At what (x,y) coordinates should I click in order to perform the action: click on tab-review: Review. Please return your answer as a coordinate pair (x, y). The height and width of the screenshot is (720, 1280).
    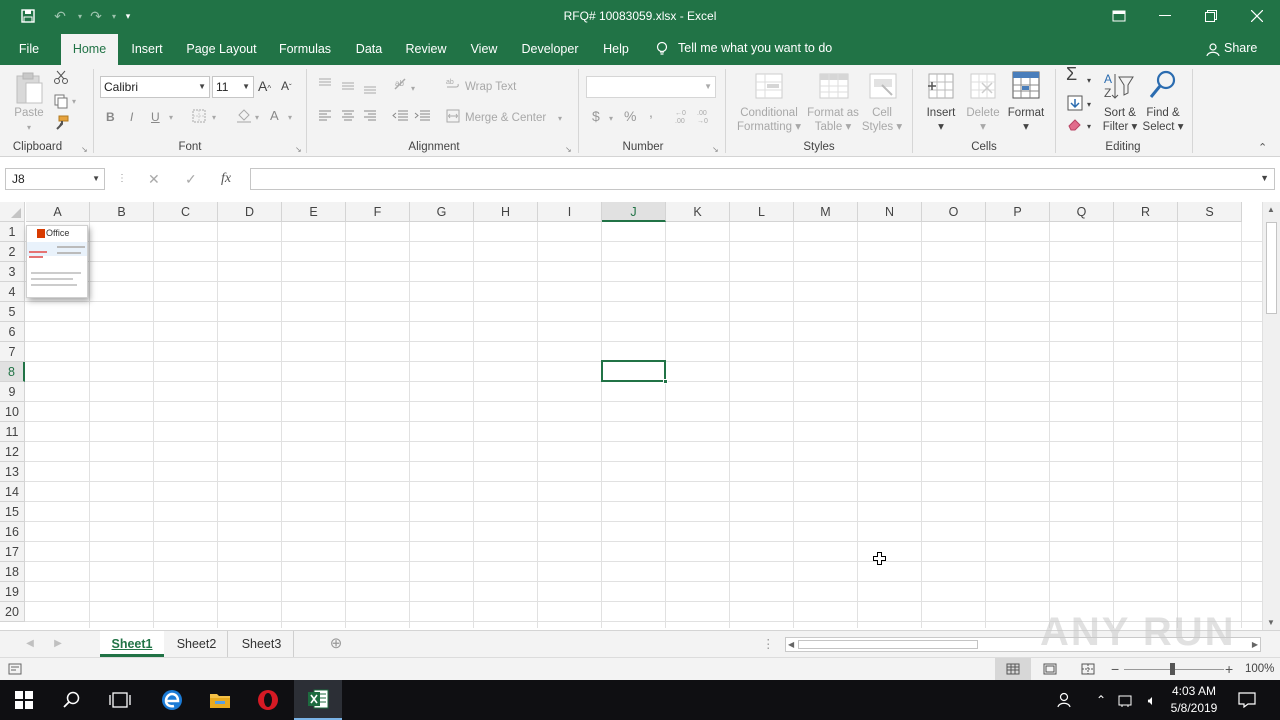
    Looking at the image, I should click on (426, 49).